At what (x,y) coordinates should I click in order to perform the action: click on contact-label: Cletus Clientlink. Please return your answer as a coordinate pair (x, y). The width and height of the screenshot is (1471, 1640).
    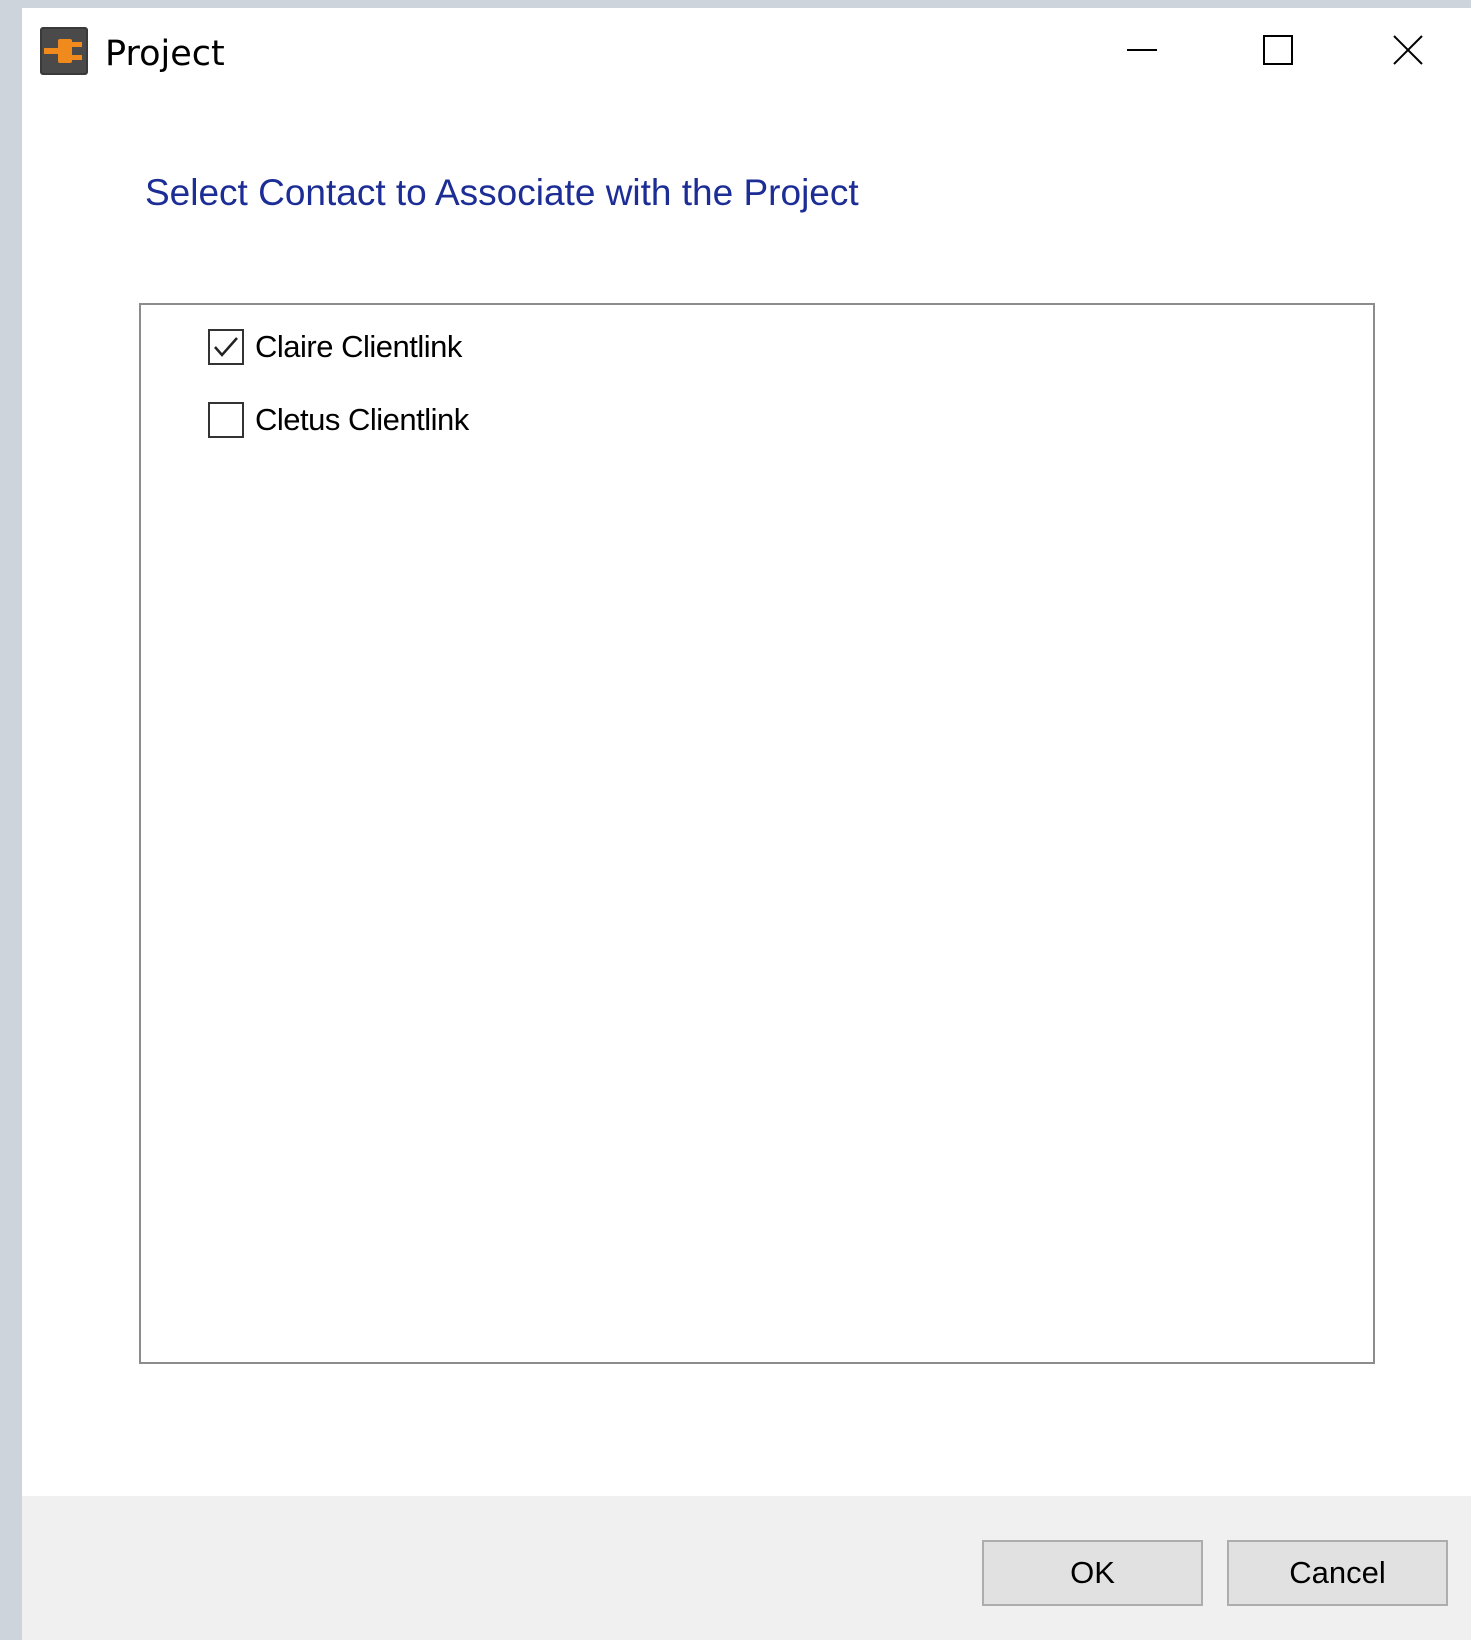
    Looking at the image, I should click on (362, 419).